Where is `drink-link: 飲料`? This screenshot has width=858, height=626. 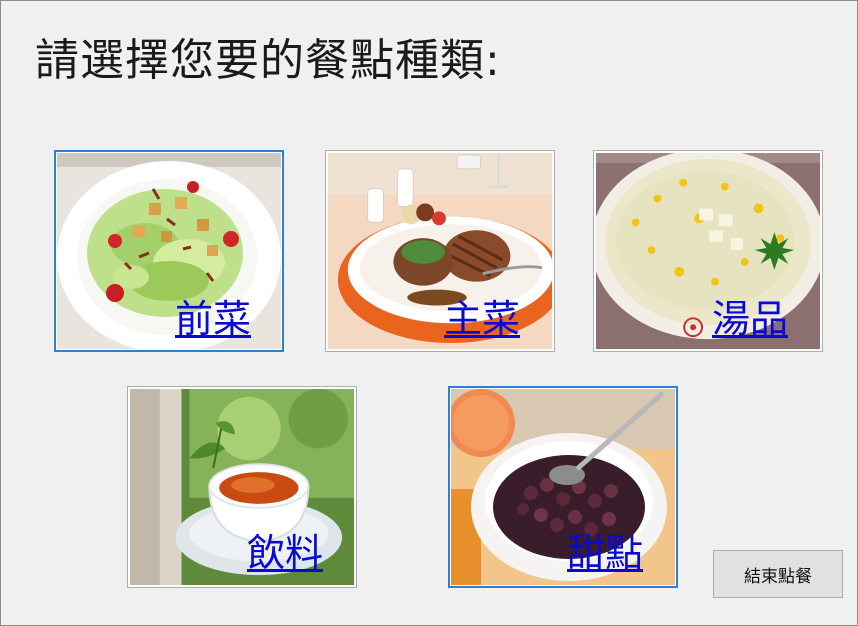 drink-link: 飲料 is located at coordinates (285, 553).